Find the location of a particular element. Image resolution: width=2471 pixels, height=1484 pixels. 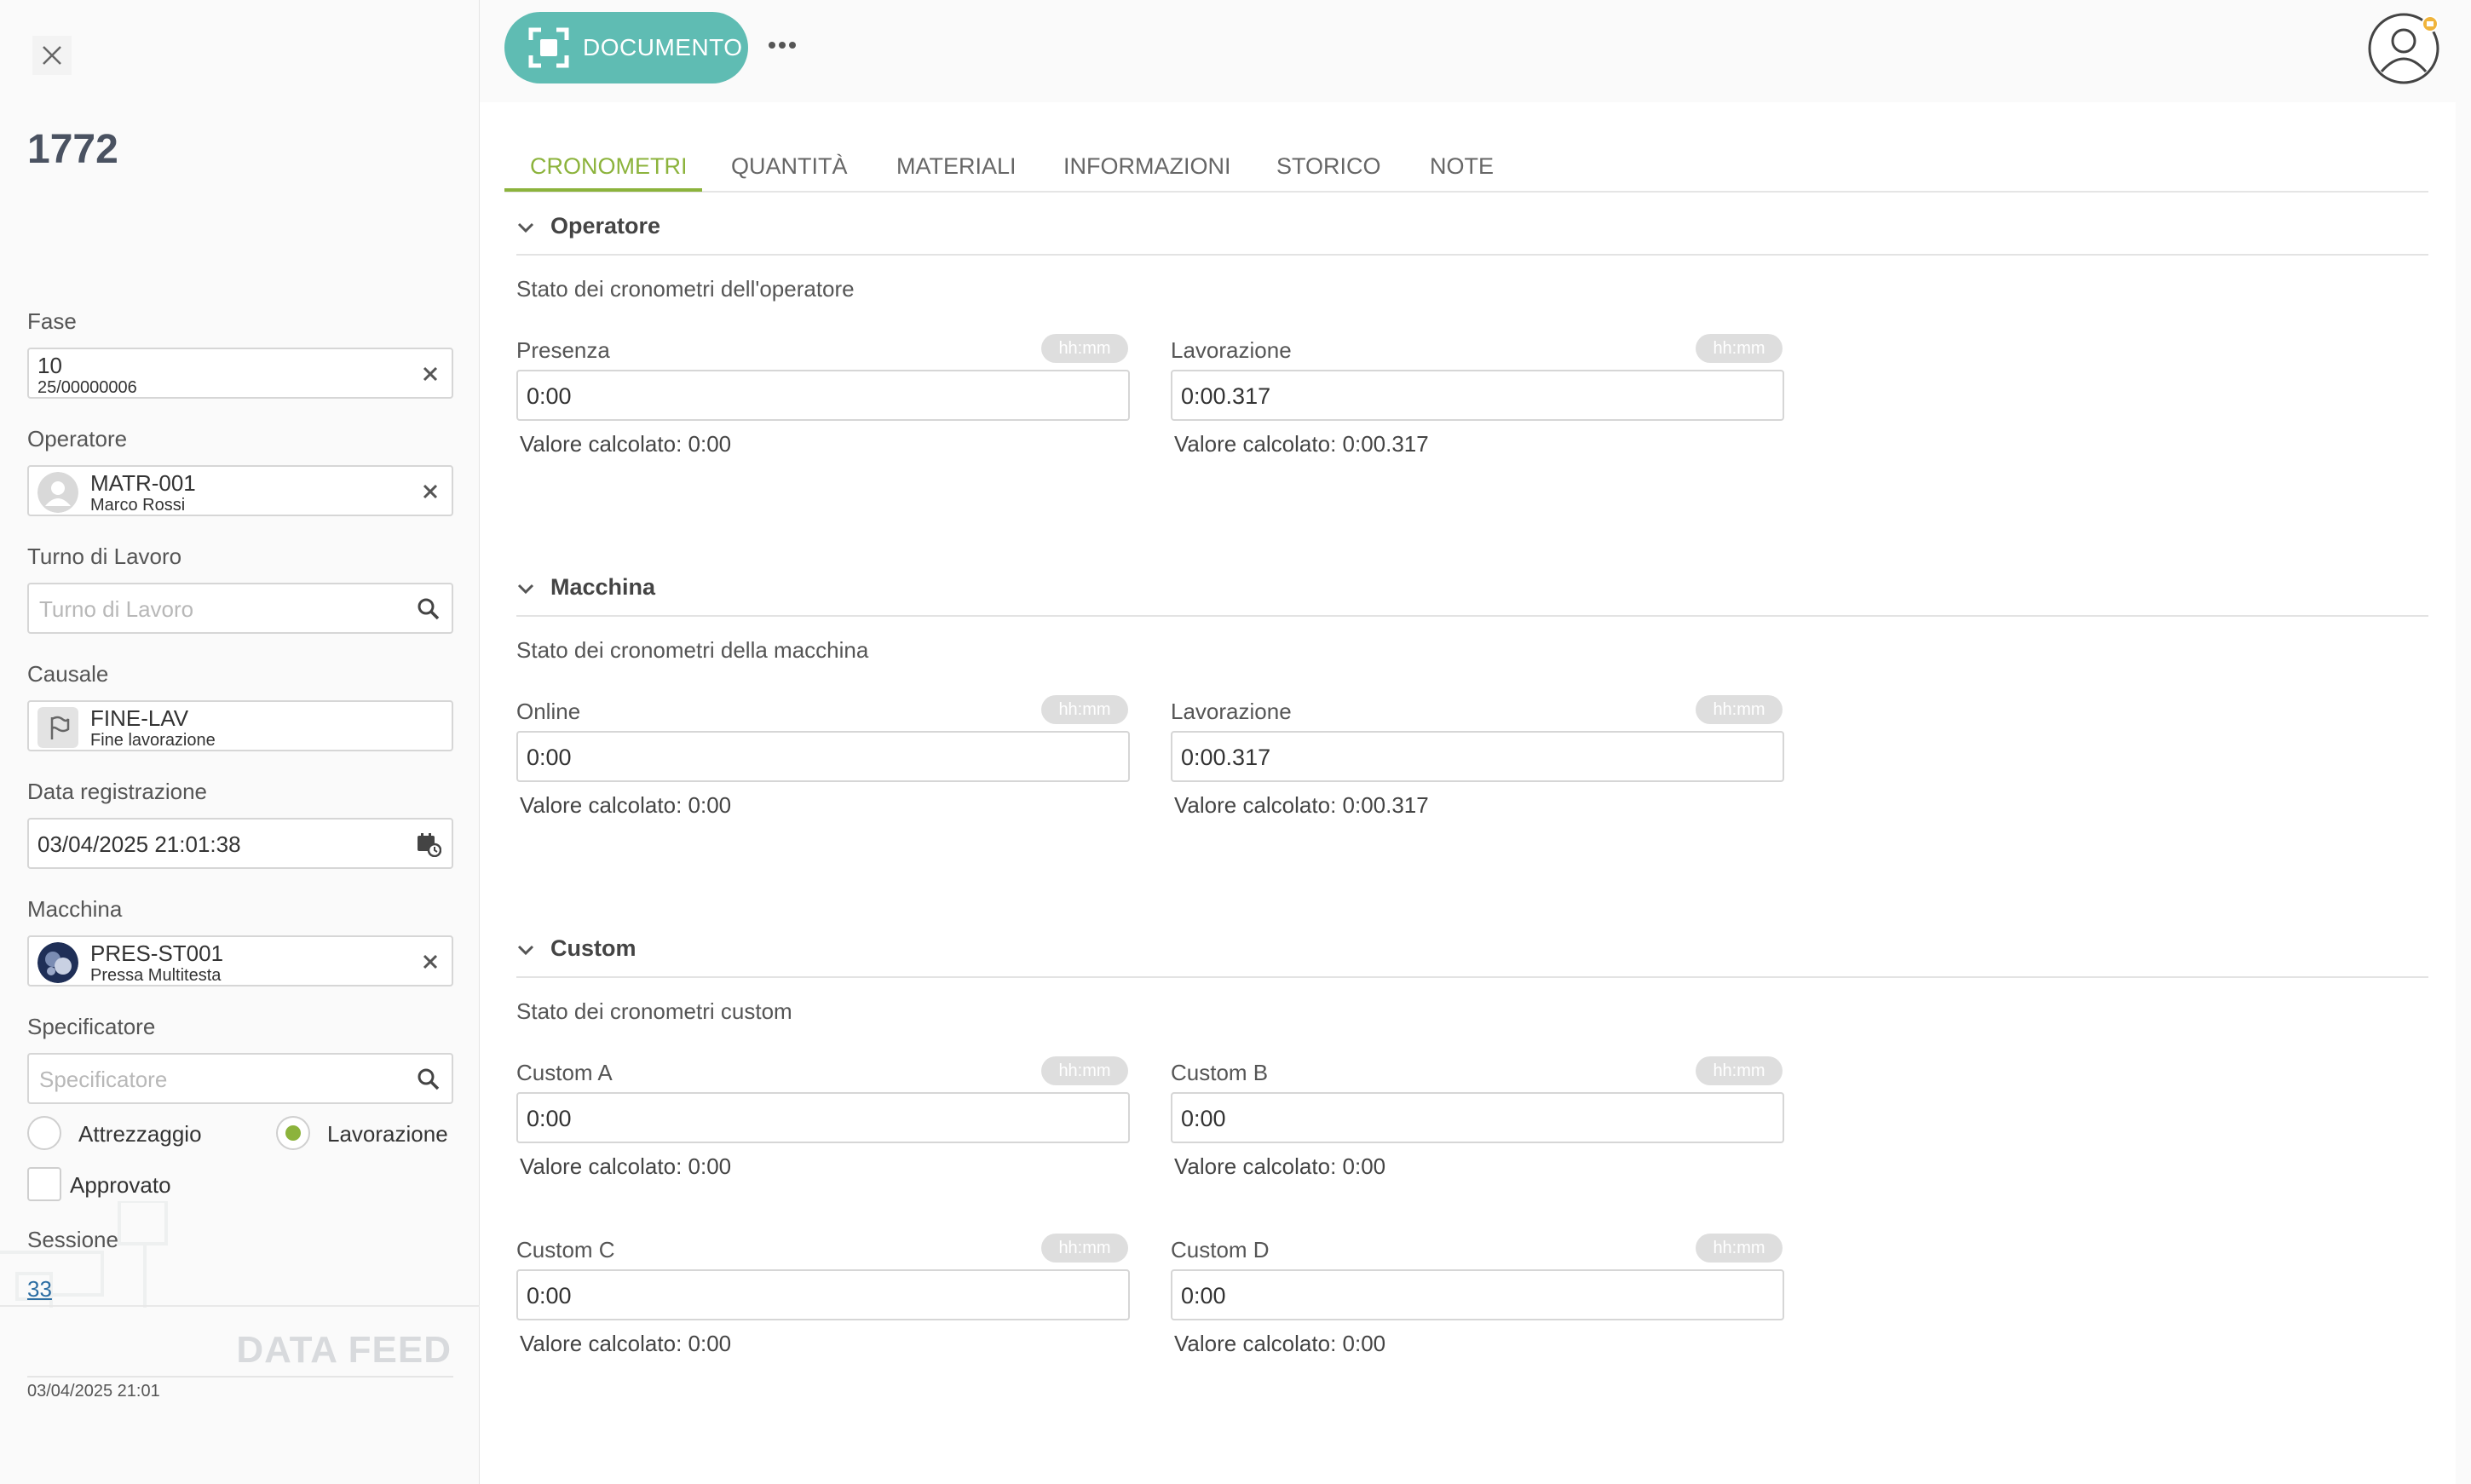

timer-online-label: Online is located at coordinates (548, 711).